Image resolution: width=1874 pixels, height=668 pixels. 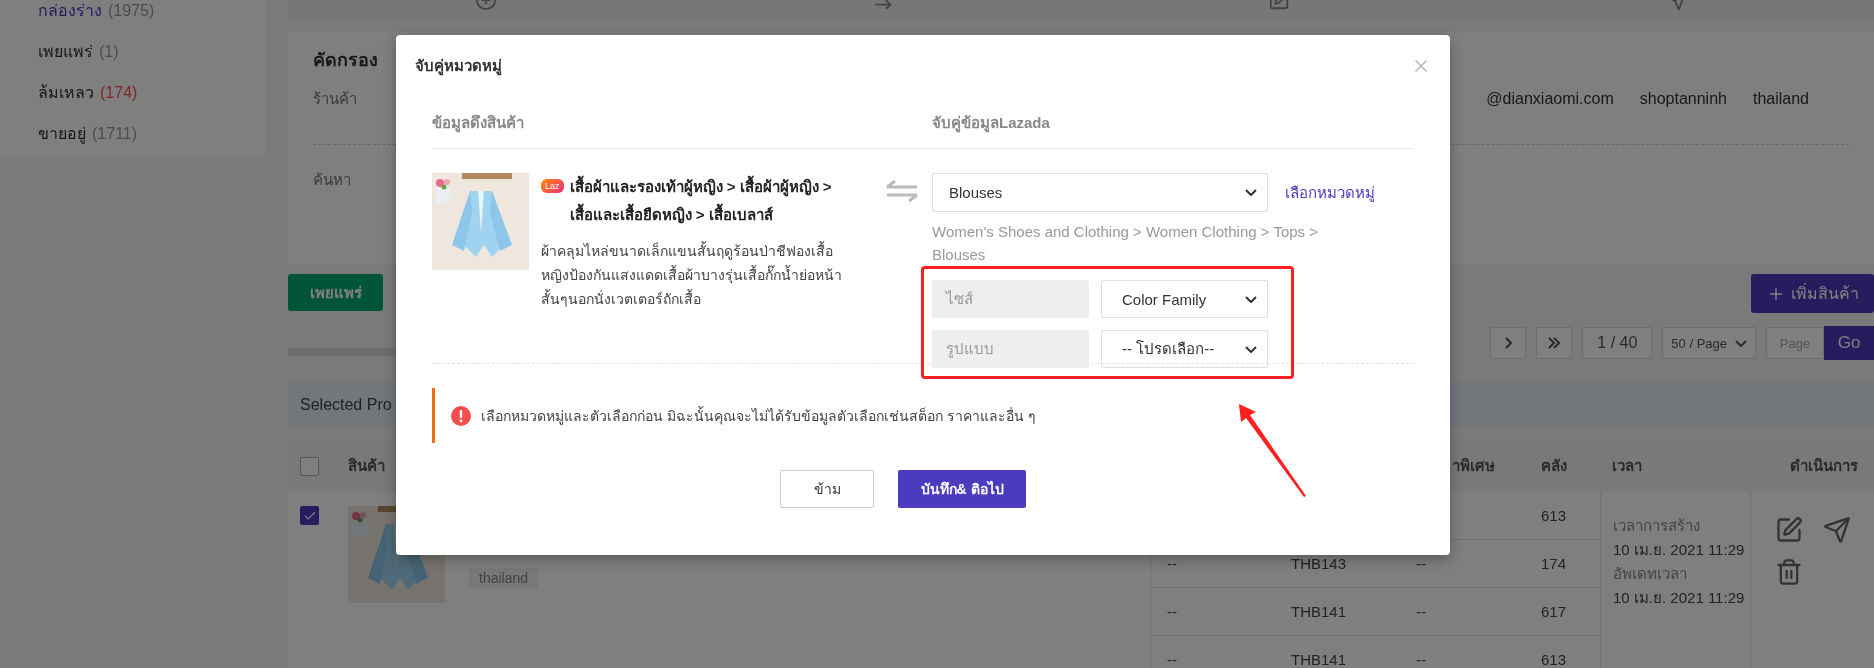 I want to click on publish-button: เพยแพร่, so click(x=335, y=292).